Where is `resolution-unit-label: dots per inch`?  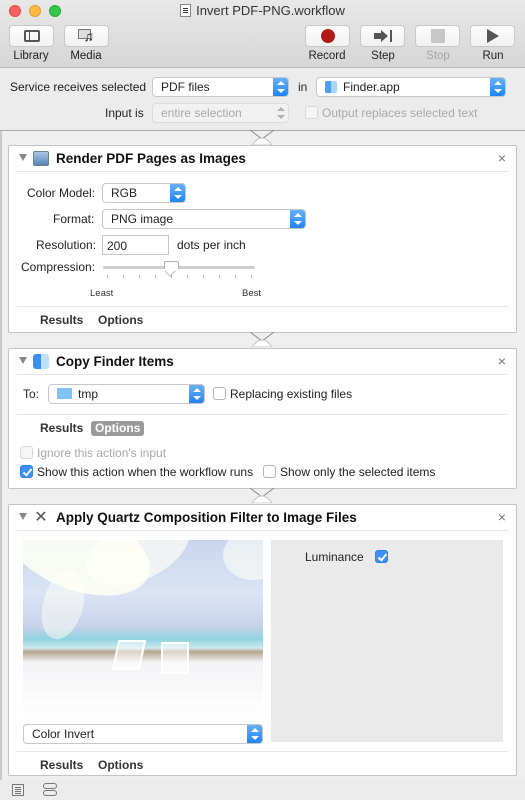
resolution-unit-label: dots per inch is located at coordinates (211, 245).